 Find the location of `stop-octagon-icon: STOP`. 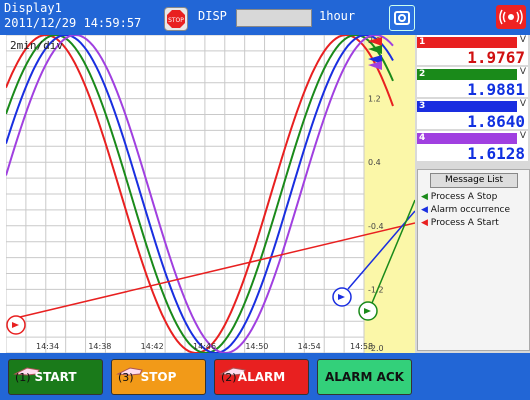

stop-octagon-icon: STOP is located at coordinates (176, 19).